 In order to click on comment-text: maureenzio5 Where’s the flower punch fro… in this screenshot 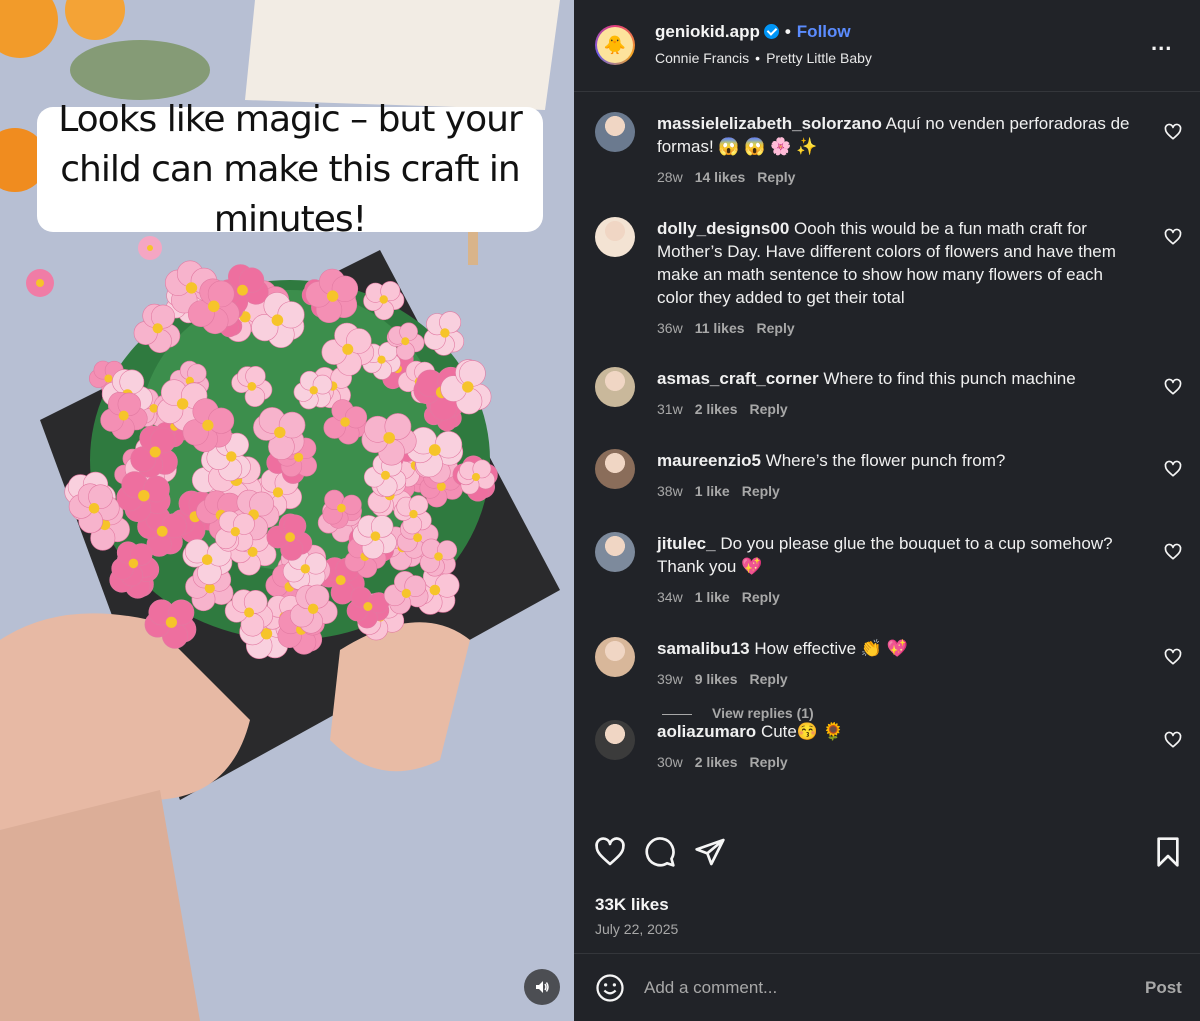, I will do `click(897, 460)`.